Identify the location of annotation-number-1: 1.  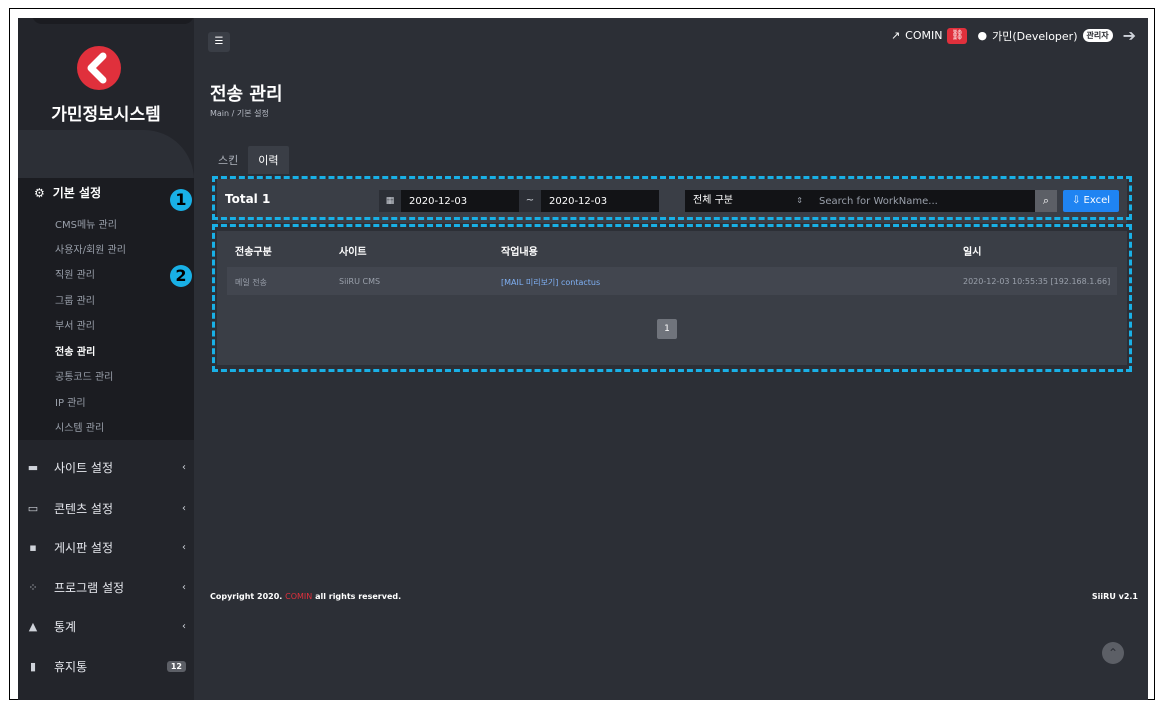
(181, 200).